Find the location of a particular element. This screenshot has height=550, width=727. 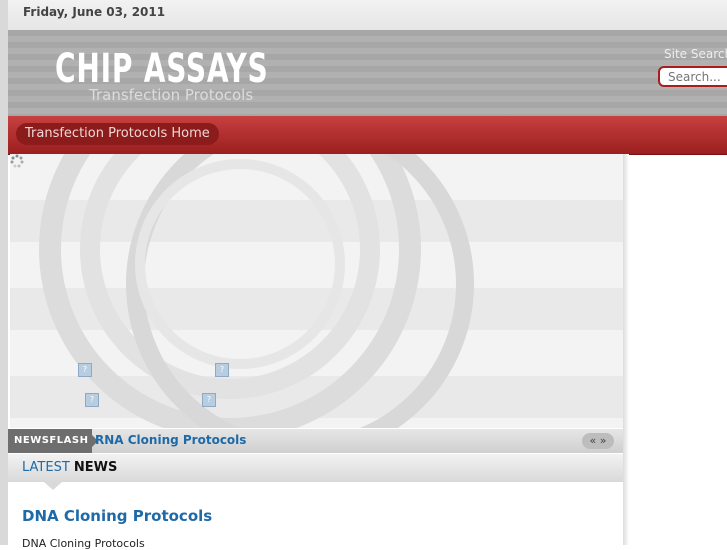

current-date: Friday, June 03, 2011 is located at coordinates (94, 12).